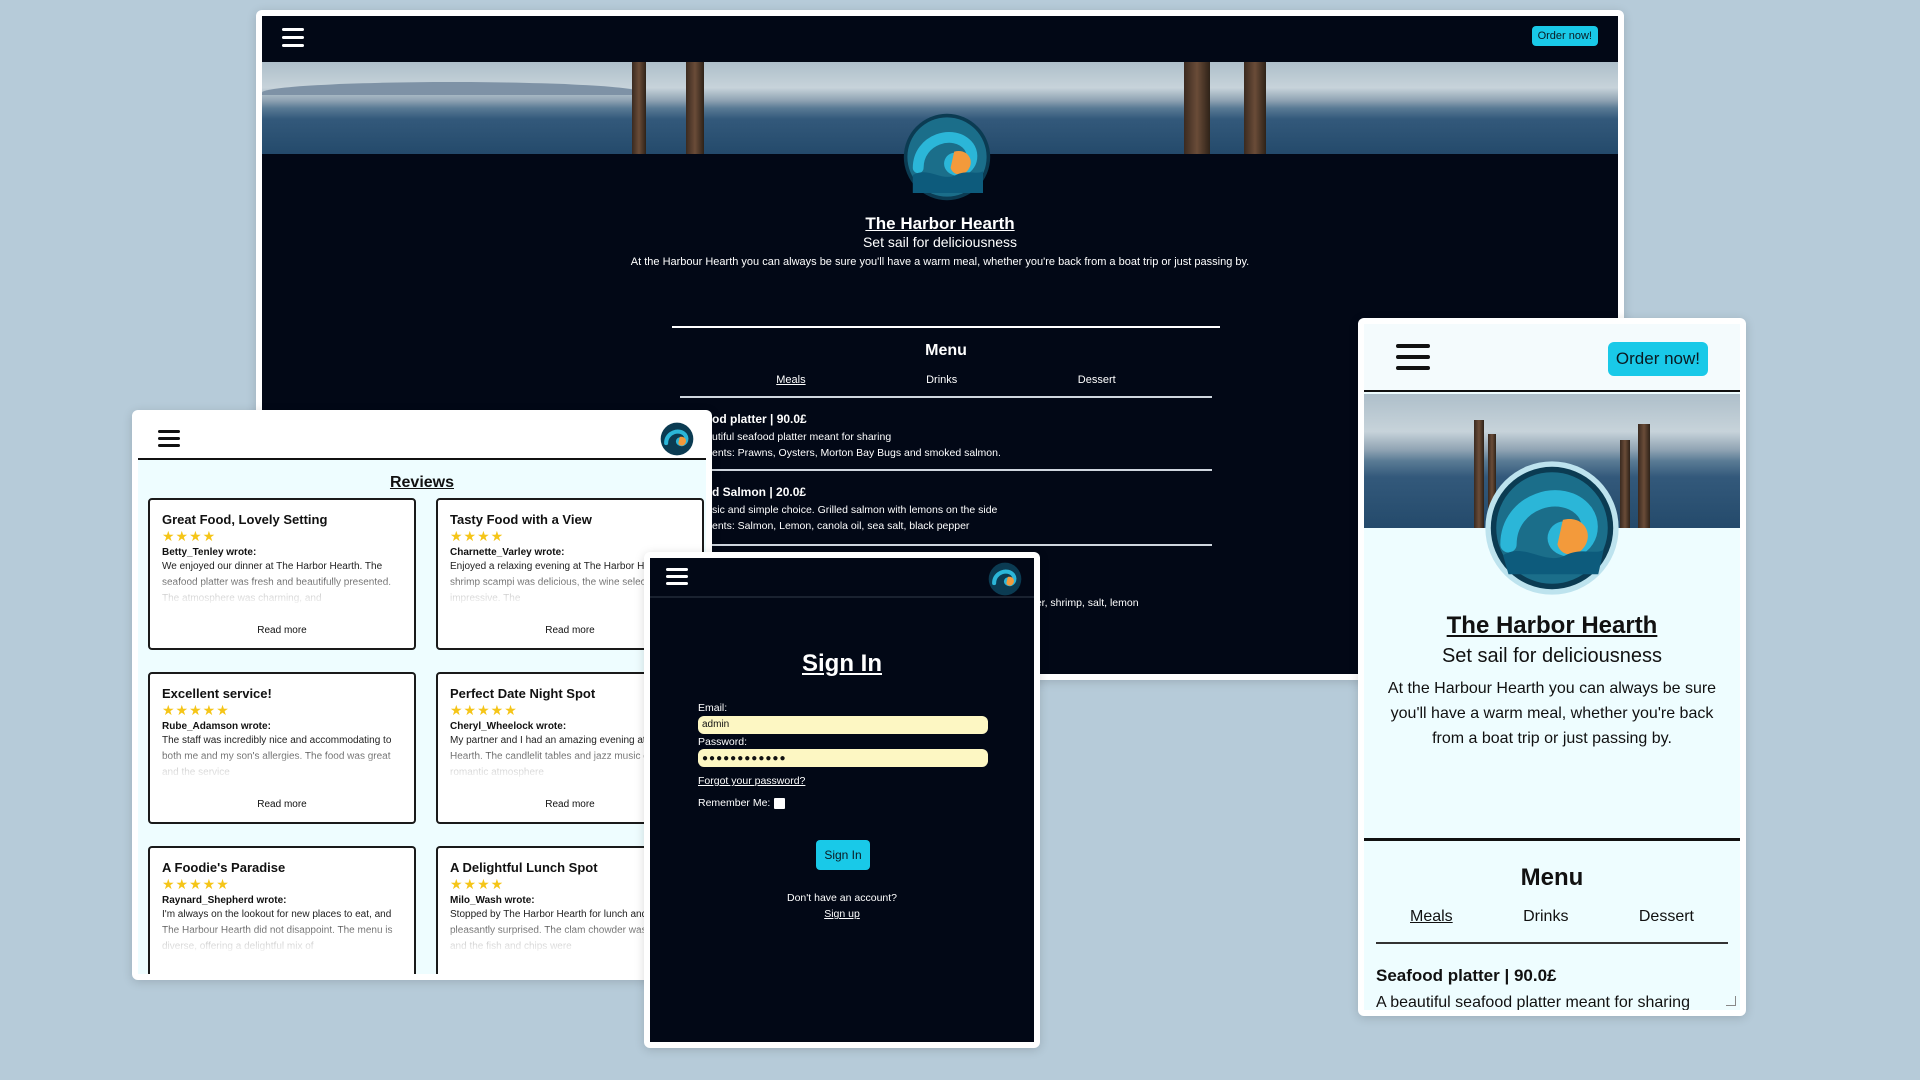 The image size is (1920, 1080). What do you see at coordinates (245, 519) in the screenshot?
I see `review-title: Great Food, Lovely Setting` at bounding box center [245, 519].